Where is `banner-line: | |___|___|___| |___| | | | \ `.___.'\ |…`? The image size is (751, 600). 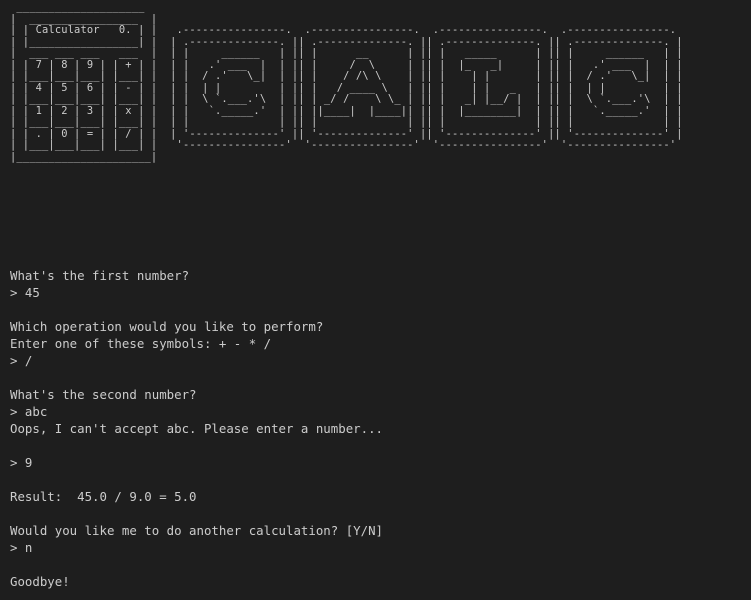 banner-line: | |___|___|___| |___| | | | \ `.___.'\ |… is located at coordinates (346, 99).